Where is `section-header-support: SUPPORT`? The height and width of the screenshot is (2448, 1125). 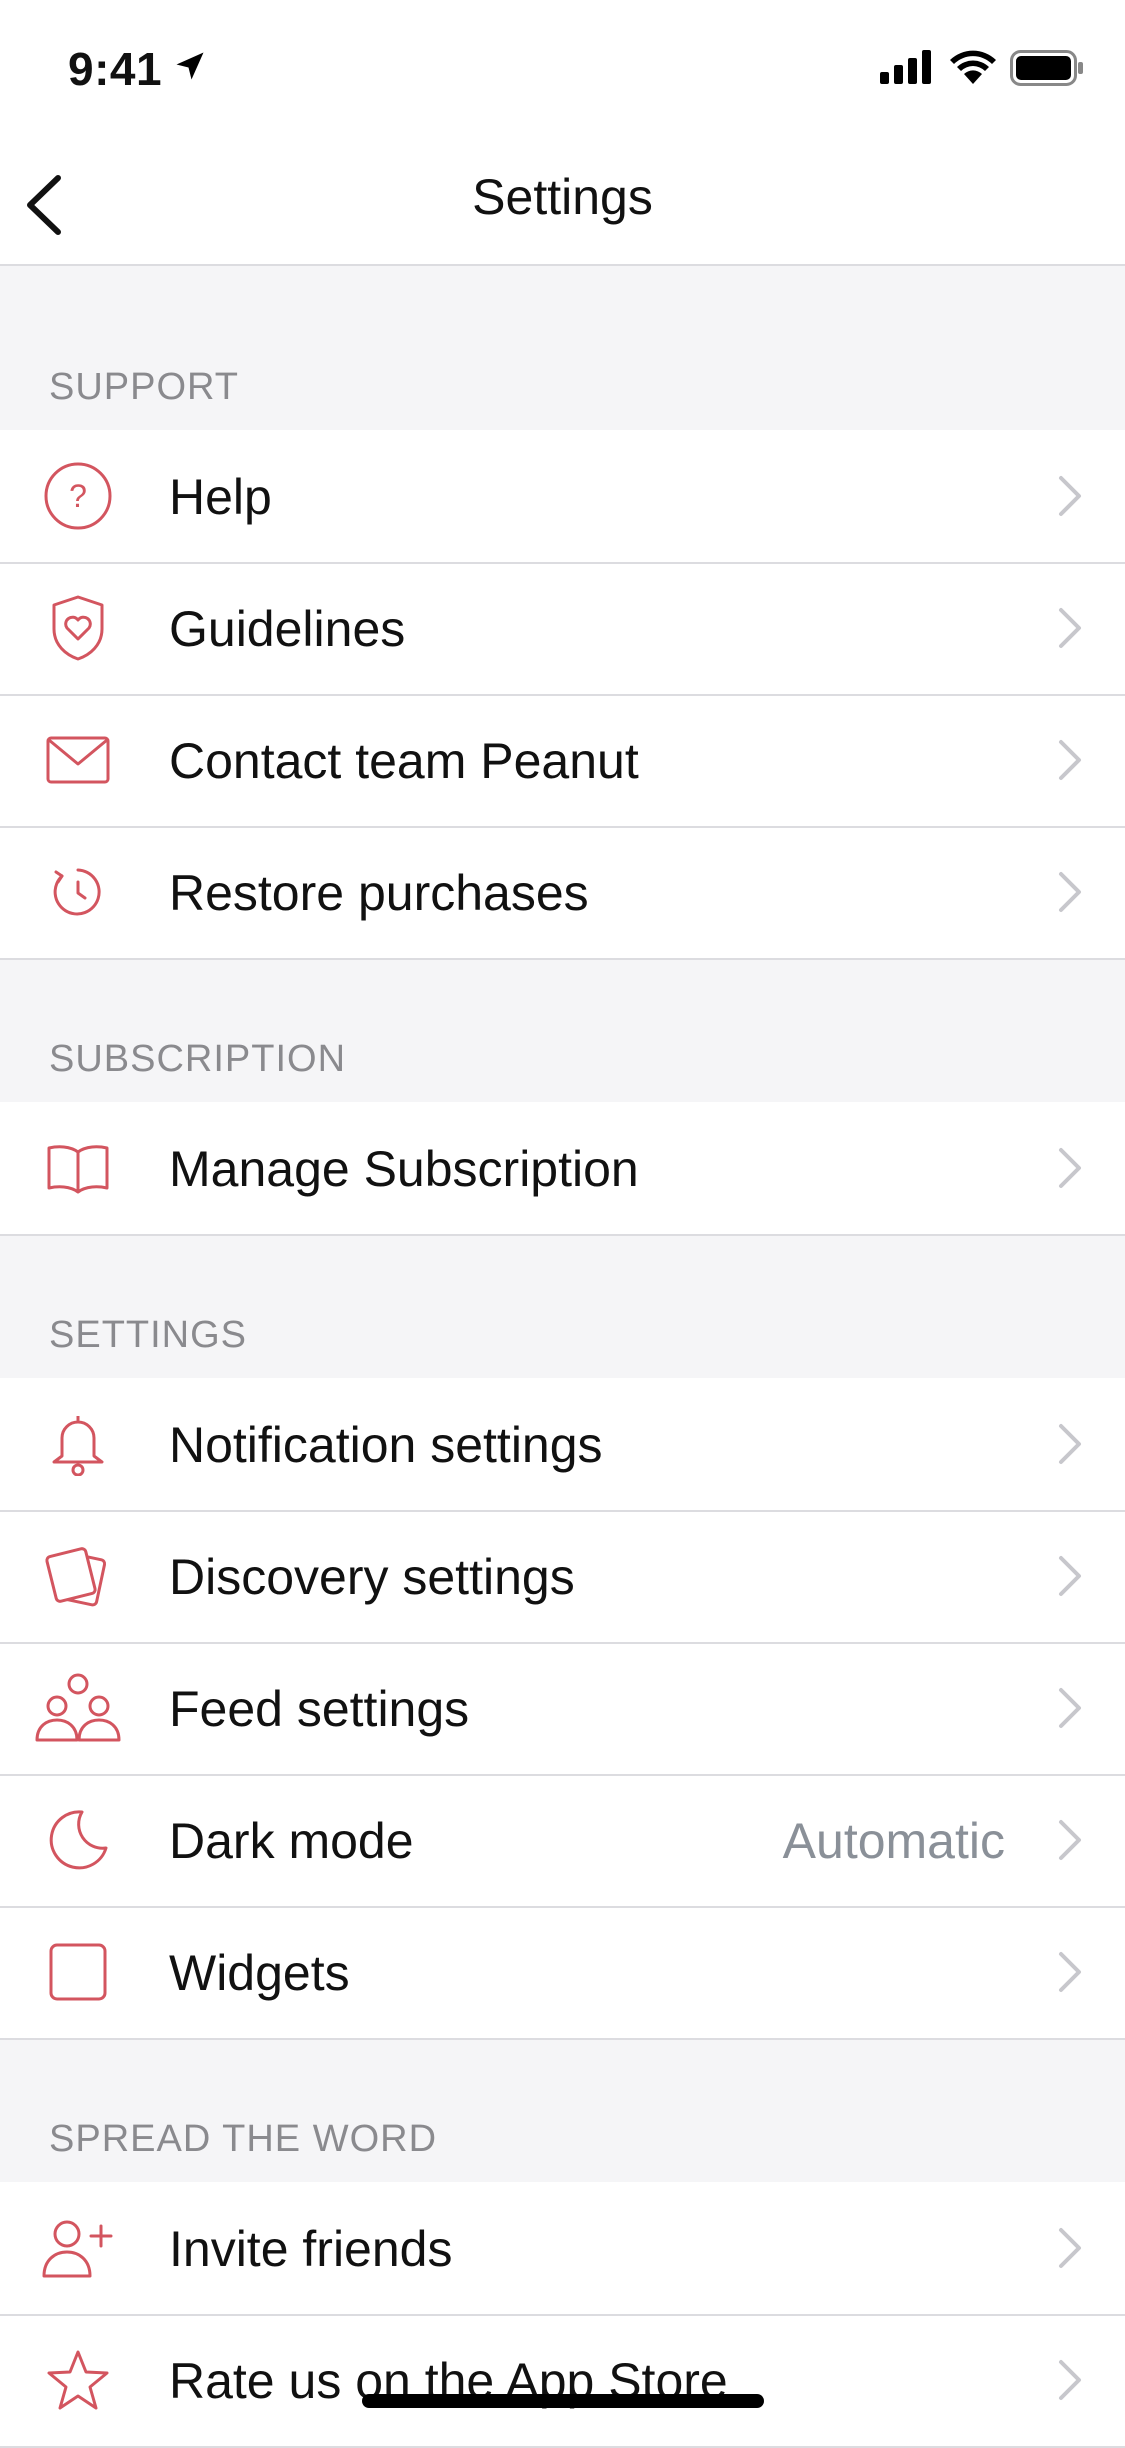 section-header-support: SUPPORT is located at coordinates (144, 387).